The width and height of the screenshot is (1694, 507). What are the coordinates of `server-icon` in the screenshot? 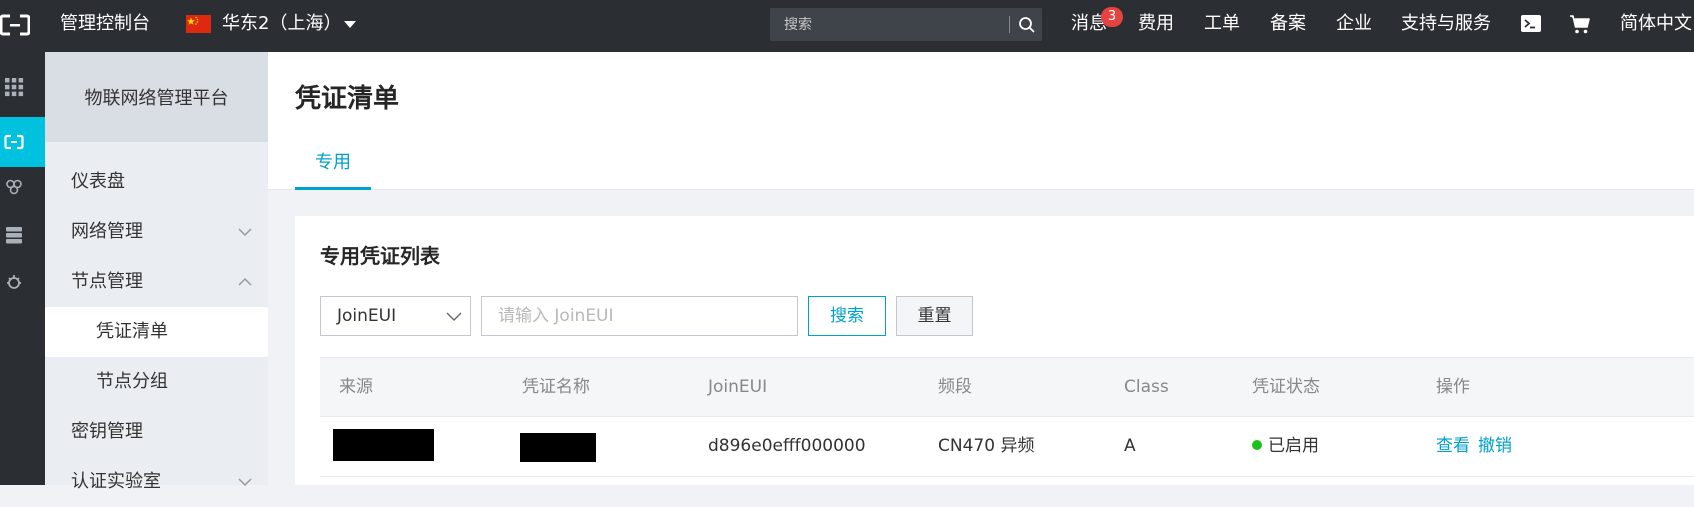 It's located at (14, 235).